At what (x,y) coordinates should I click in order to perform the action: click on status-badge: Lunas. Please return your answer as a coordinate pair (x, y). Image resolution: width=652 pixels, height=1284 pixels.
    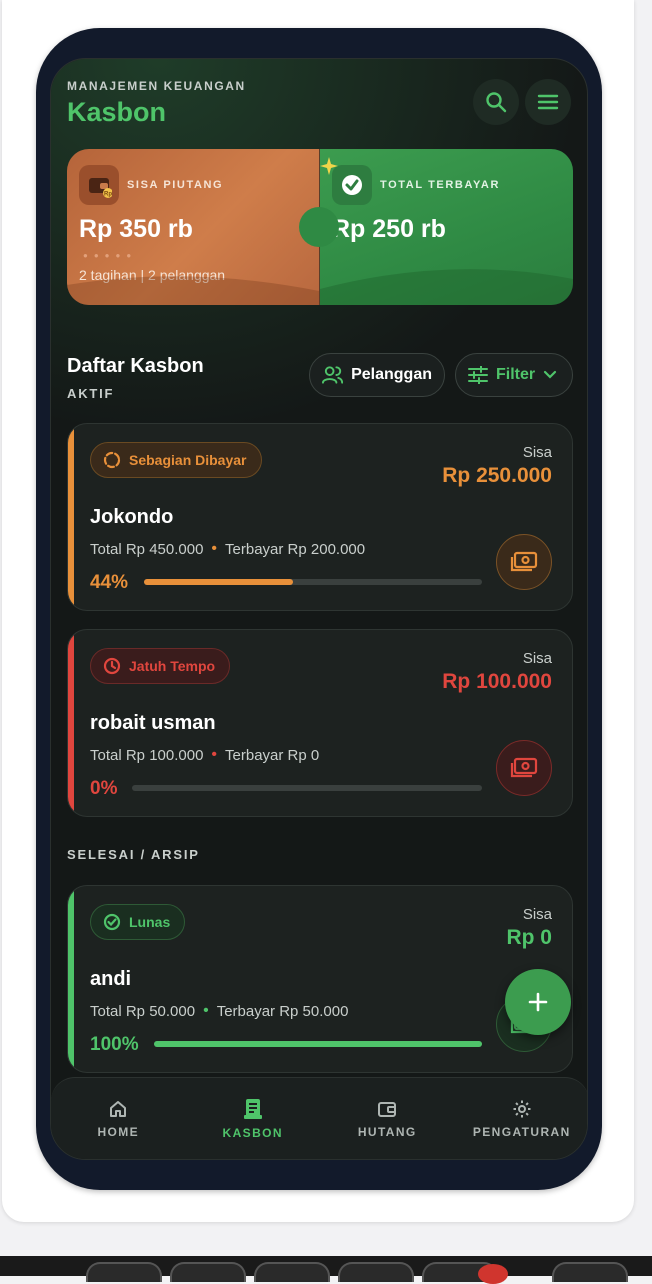
    Looking at the image, I should click on (138, 922).